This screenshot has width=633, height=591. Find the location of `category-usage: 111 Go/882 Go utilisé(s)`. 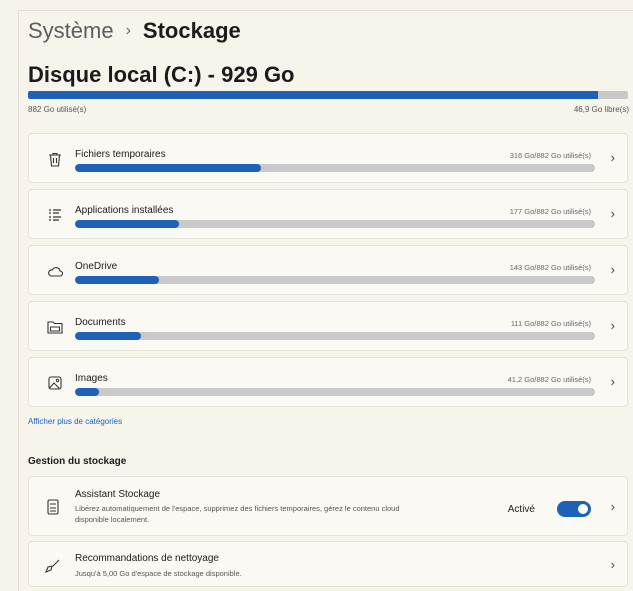

category-usage: 111 Go/882 Go utilisé(s) is located at coordinates (550, 323).